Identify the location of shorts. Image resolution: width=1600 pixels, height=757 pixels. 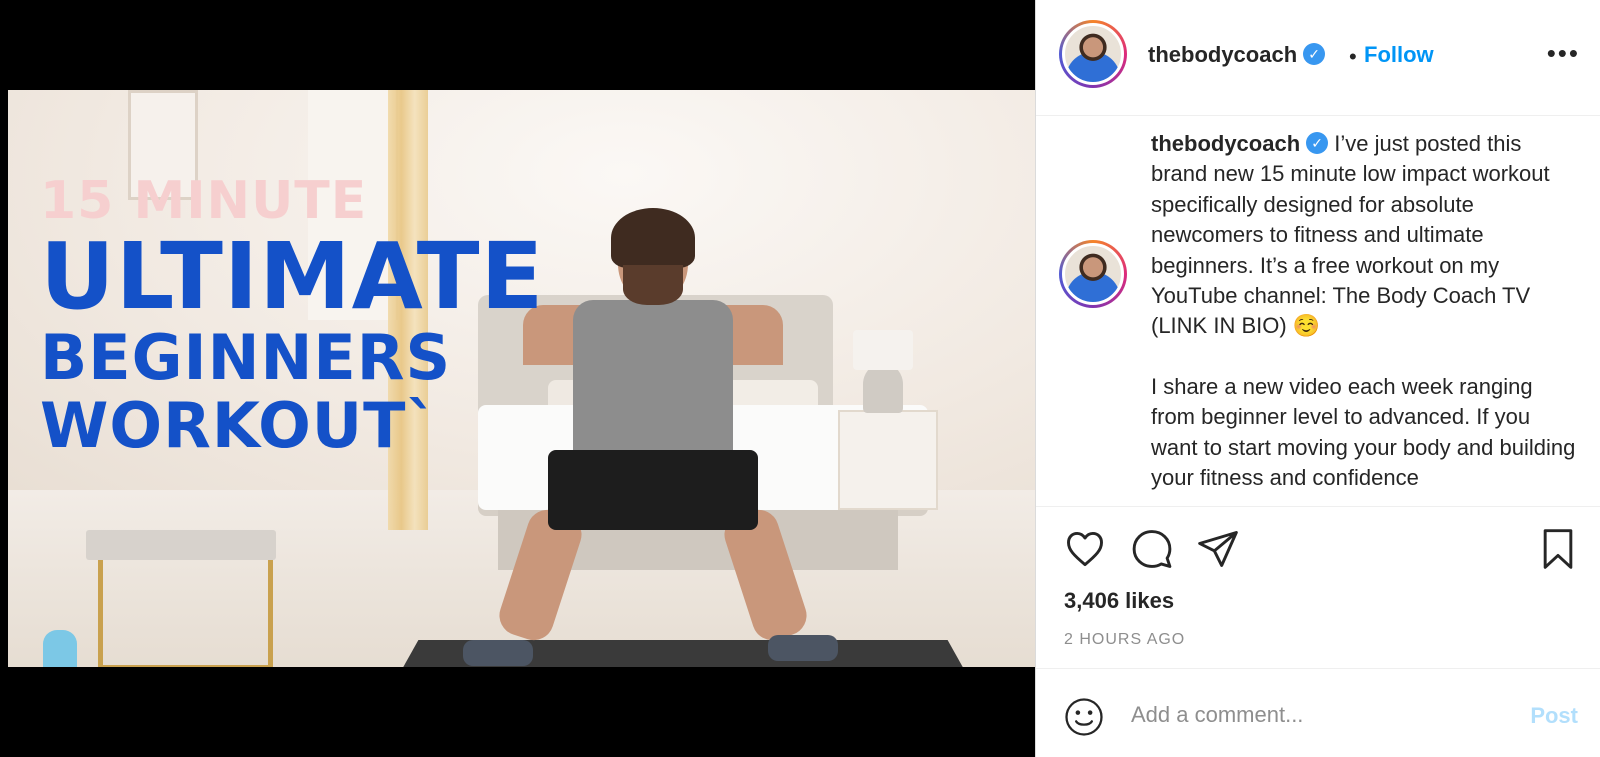
(653, 490).